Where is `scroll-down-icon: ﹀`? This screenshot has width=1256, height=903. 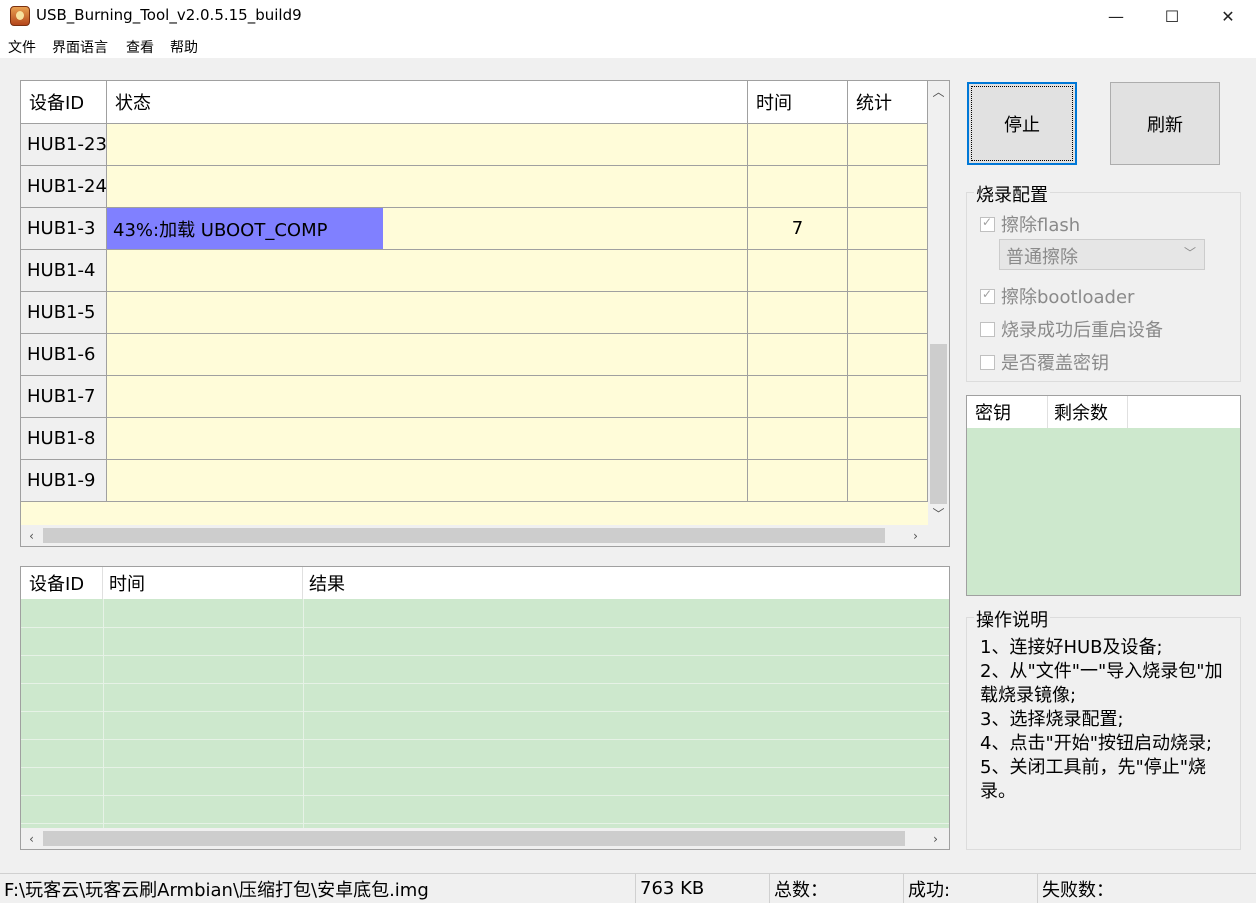 scroll-down-icon: ﹀ is located at coordinates (938, 513).